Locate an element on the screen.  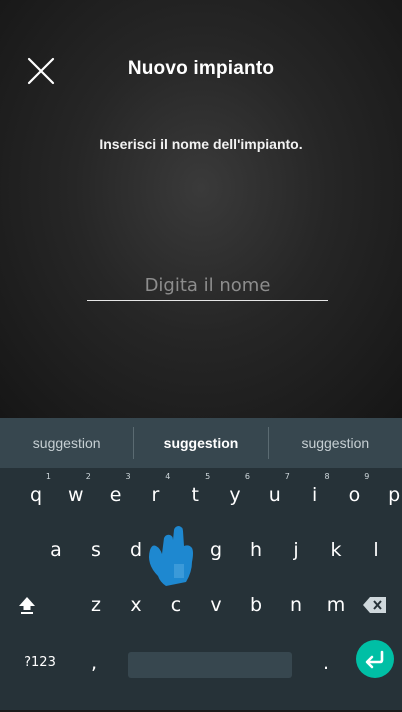
key-x: x is located at coordinates (136, 605).